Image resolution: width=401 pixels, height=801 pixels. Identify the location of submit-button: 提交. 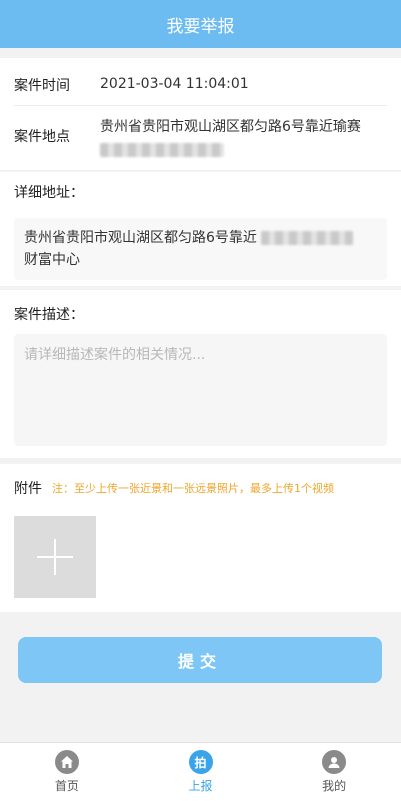
(200, 660).